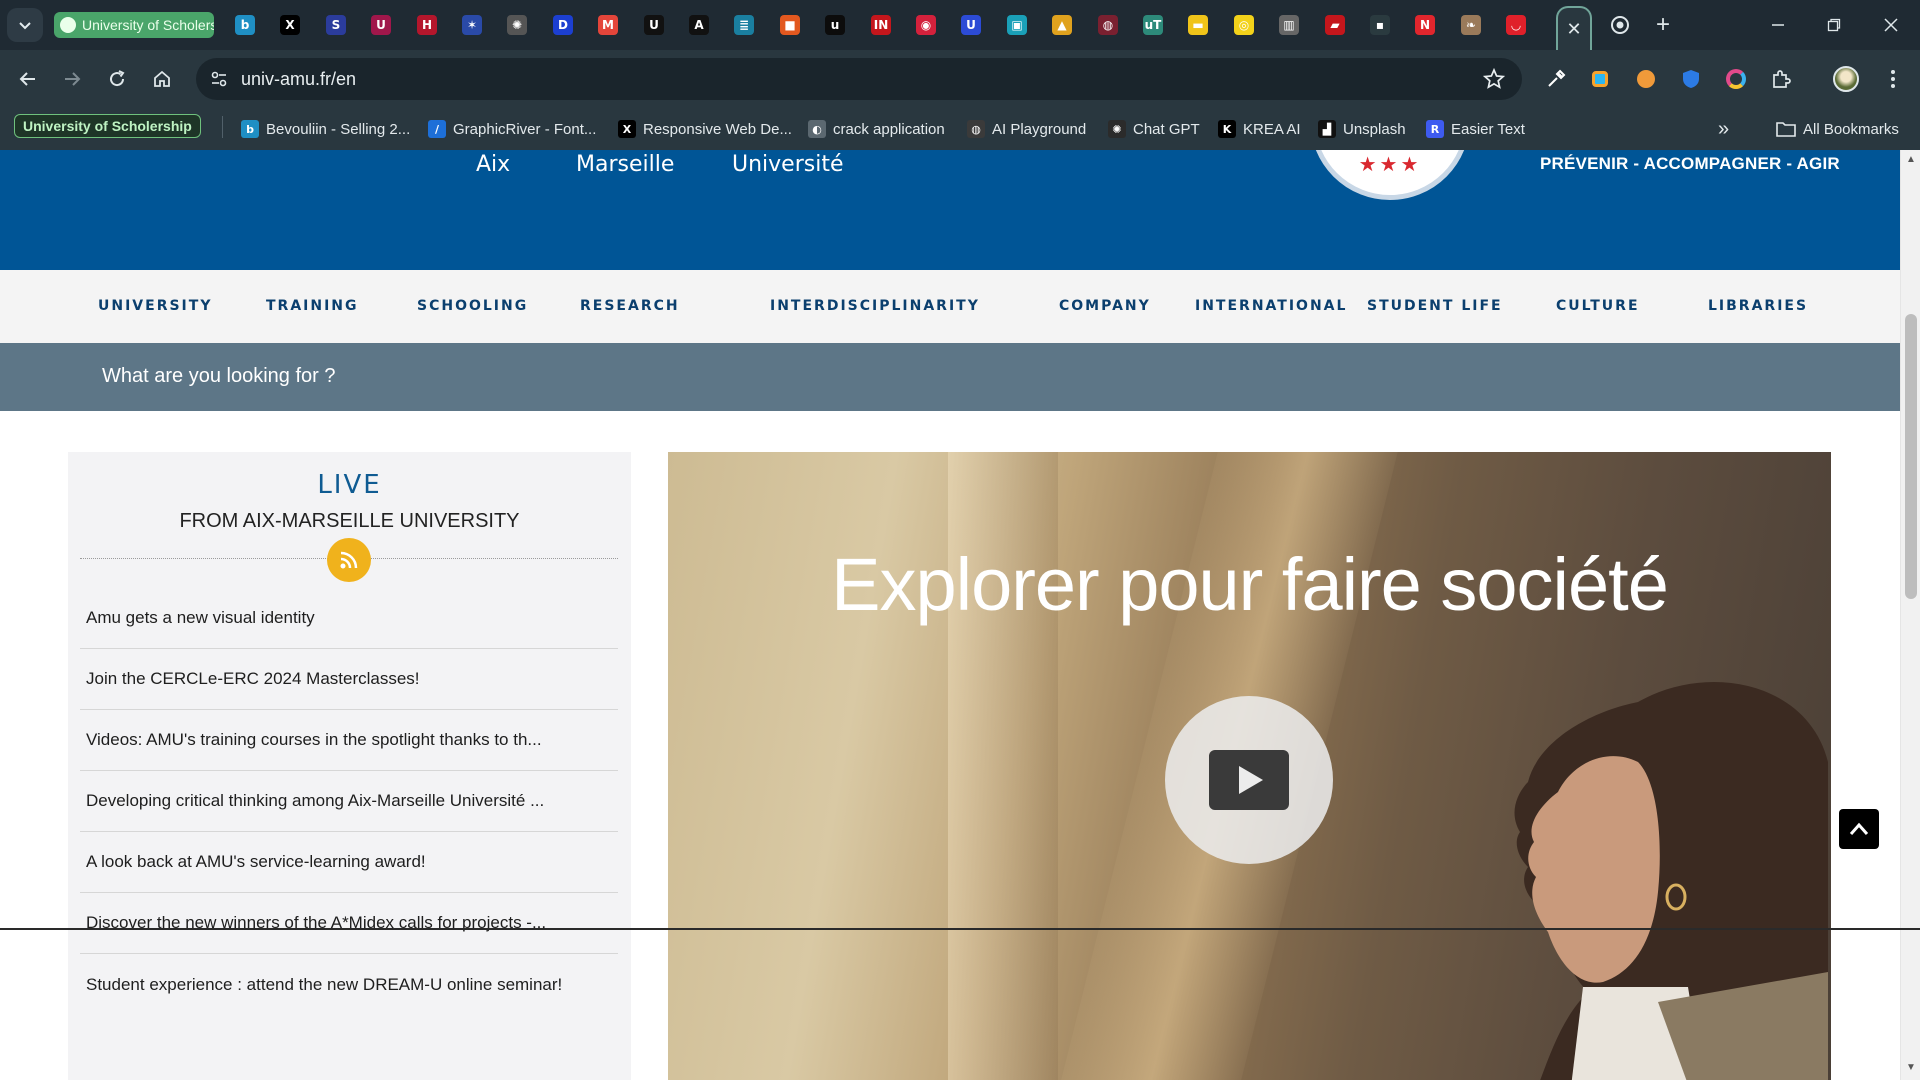 The width and height of the screenshot is (1920, 1080). What do you see at coordinates (1380, 25) in the screenshot?
I see `tab-dark: ▪` at bounding box center [1380, 25].